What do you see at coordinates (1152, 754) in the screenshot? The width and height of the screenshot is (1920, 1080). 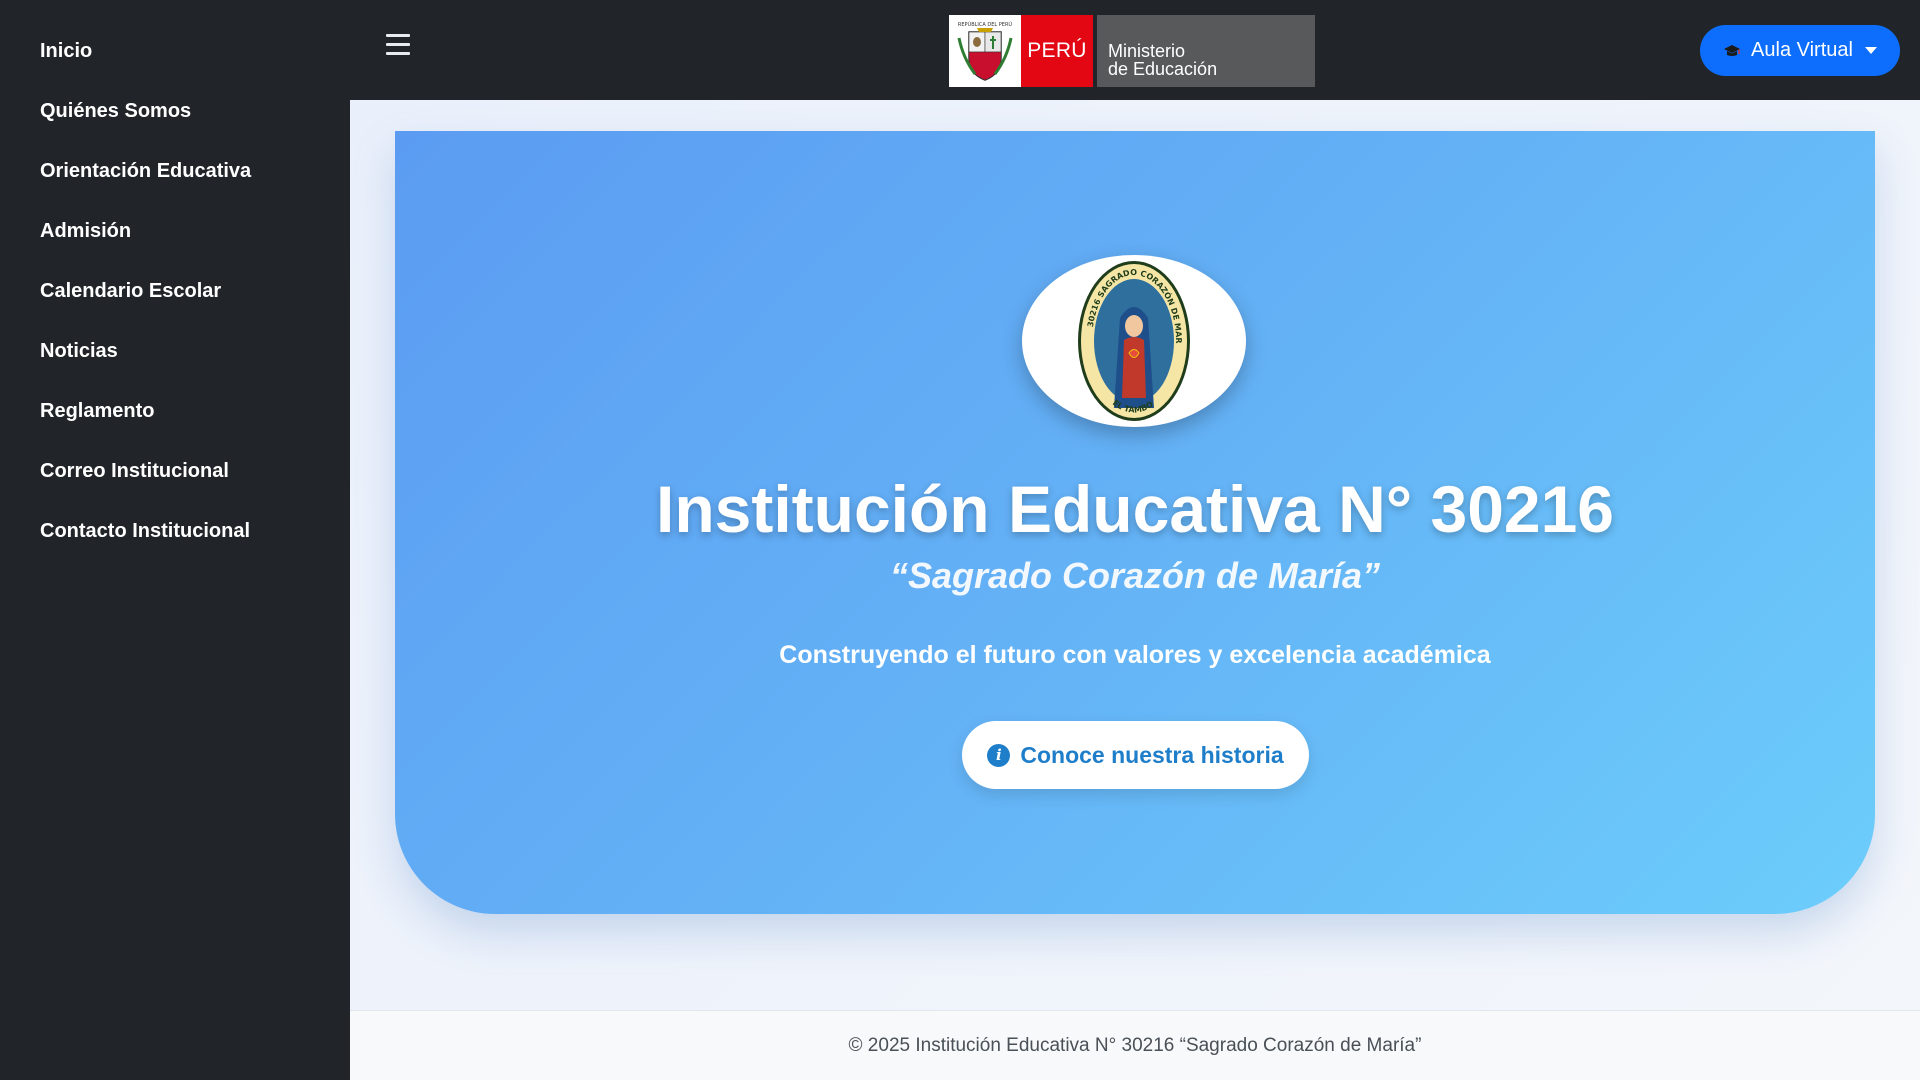 I see `history-button-label: Conoce nuestra historia` at bounding box center [1152, 754].